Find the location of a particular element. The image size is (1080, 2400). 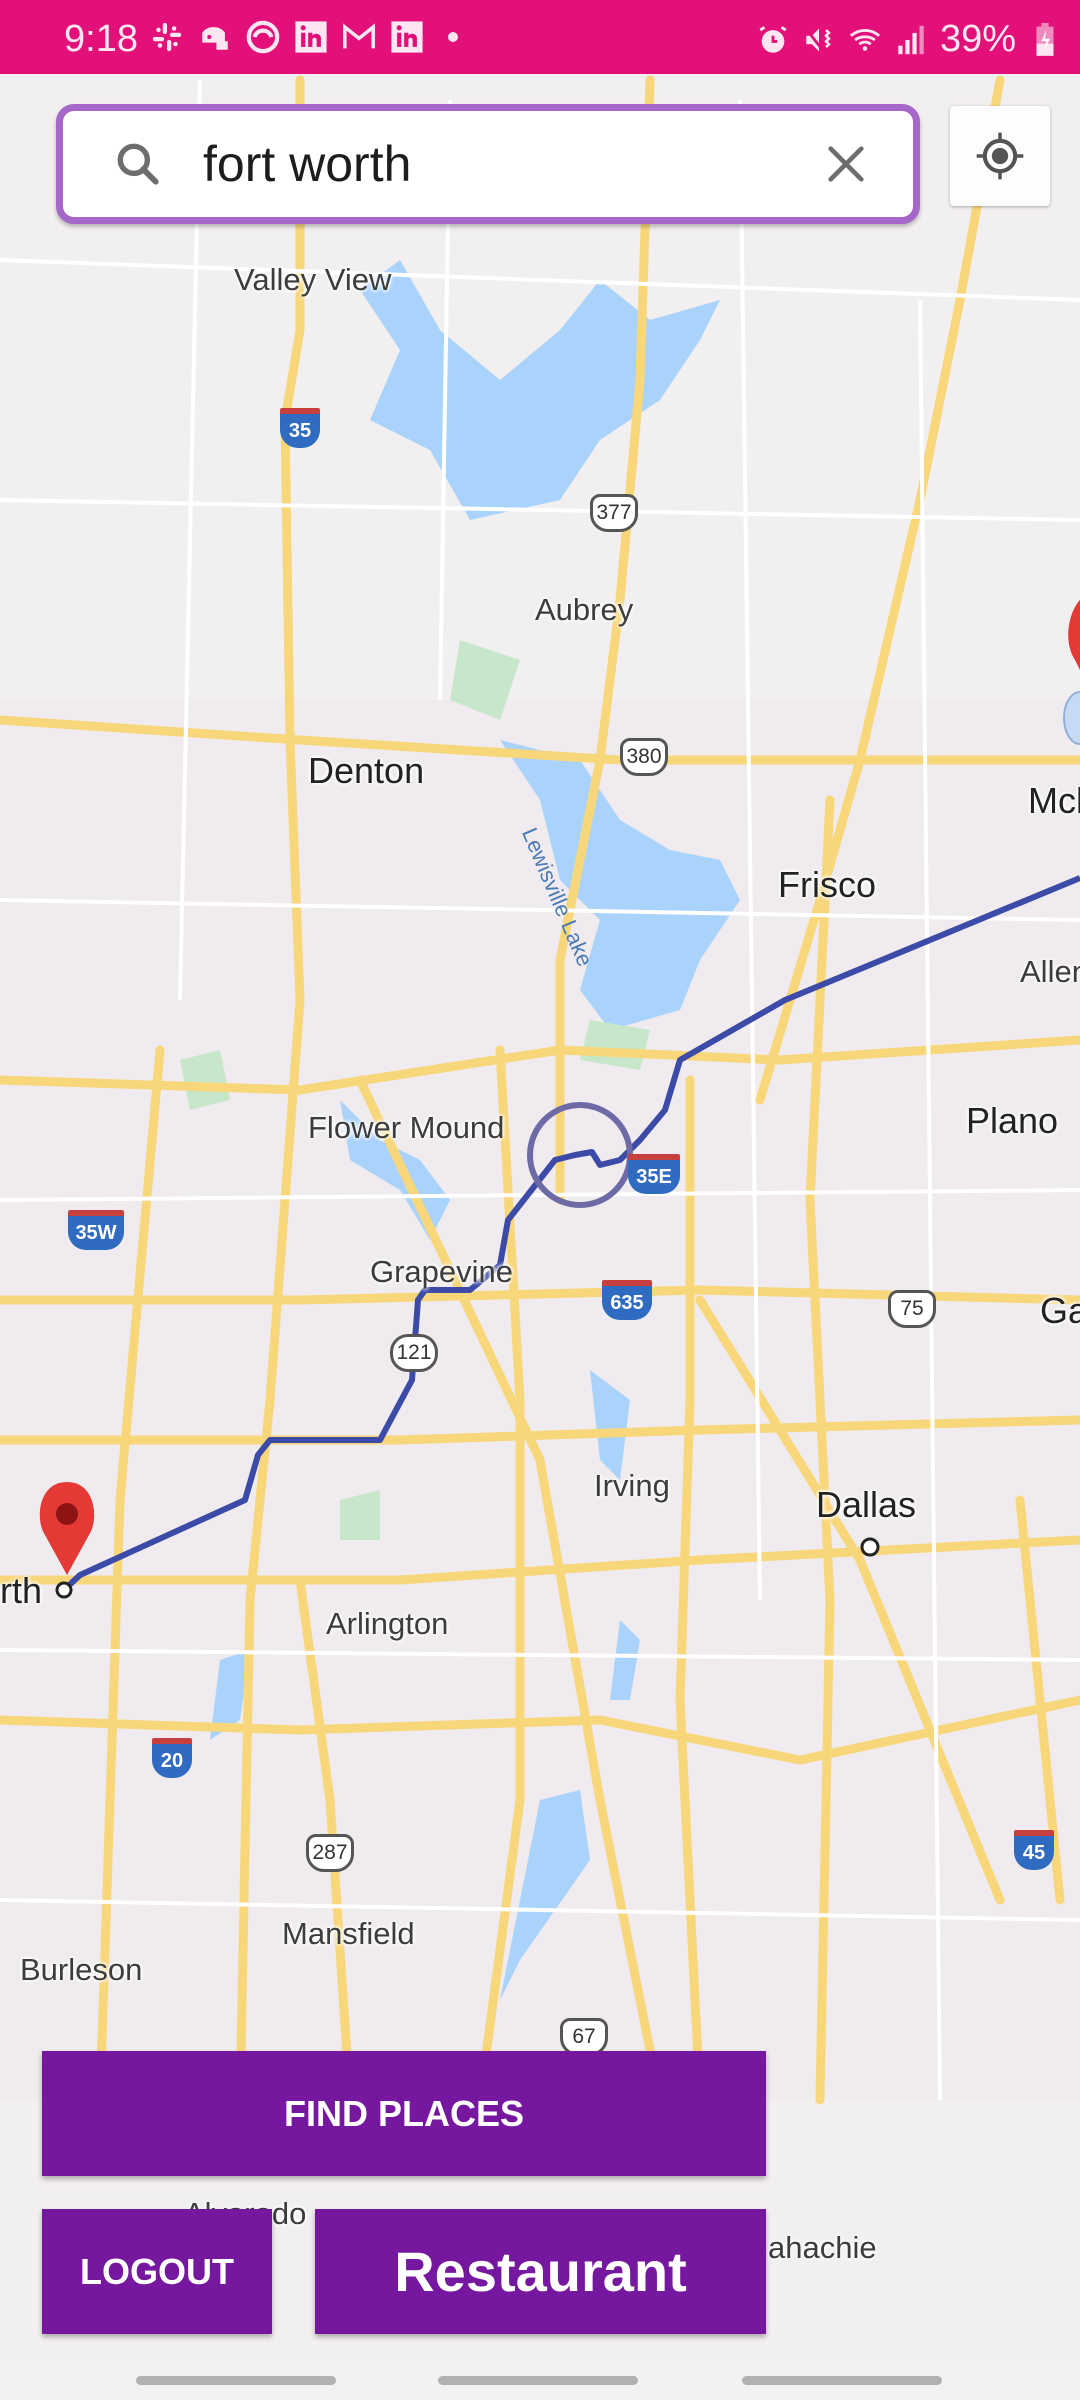

label-arlington: Arlington is located at coordinates (387, 1623).